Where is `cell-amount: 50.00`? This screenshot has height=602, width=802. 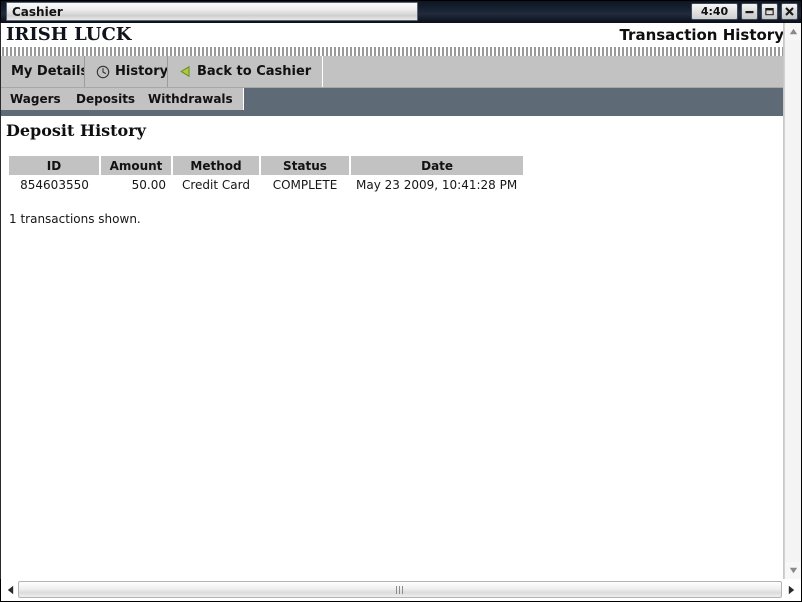 cell-amount: 50.00 is located at coordinates (148, 185).